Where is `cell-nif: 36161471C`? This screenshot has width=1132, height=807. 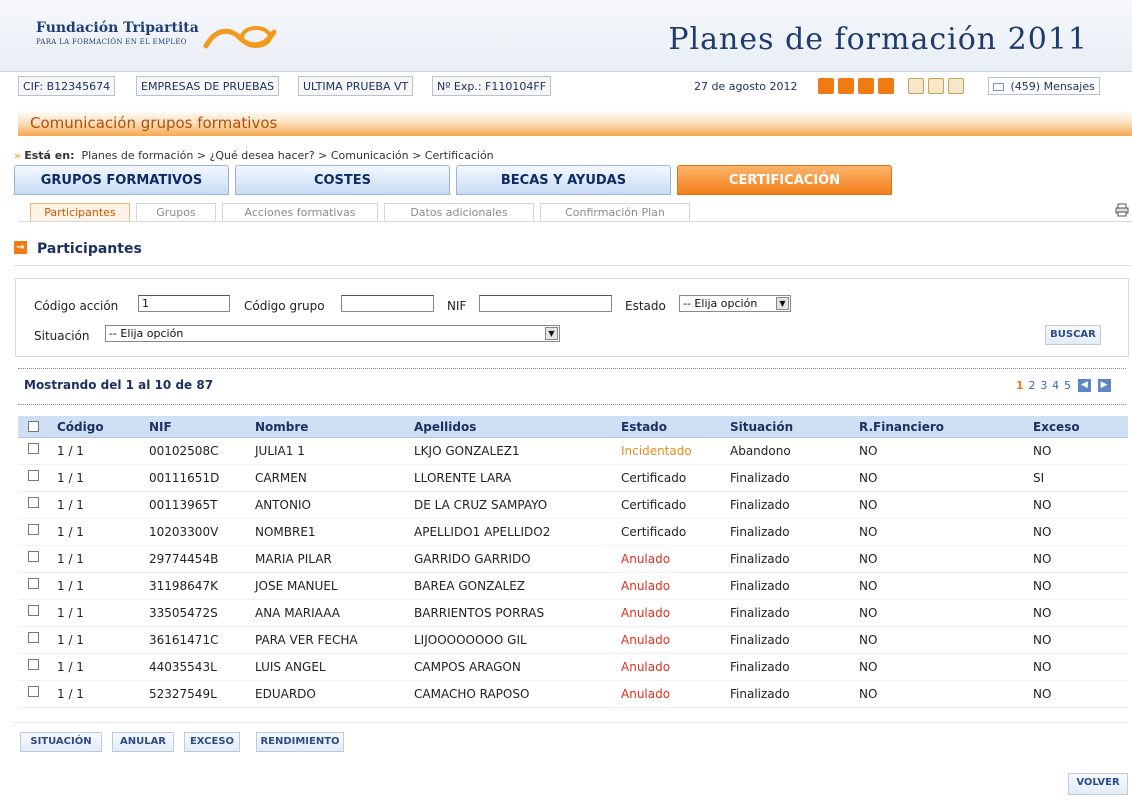 cell-nif: 36161471C is located at coordinates (184, 640).